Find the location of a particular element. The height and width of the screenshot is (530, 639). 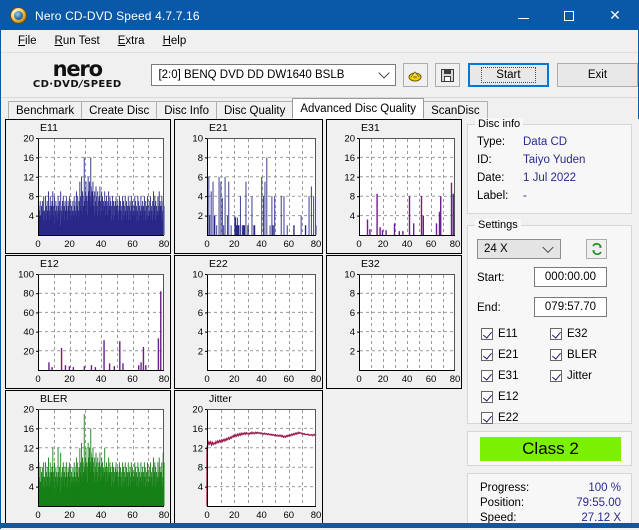

svg-text: 12 is located at coordinates (197, 448).